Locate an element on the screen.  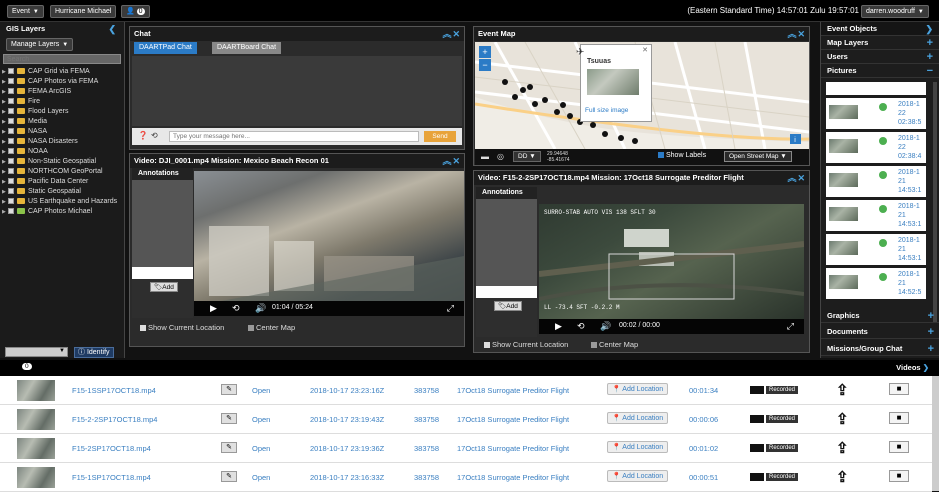
layer-item: ▶ Media is located at coordinates (62, 122).